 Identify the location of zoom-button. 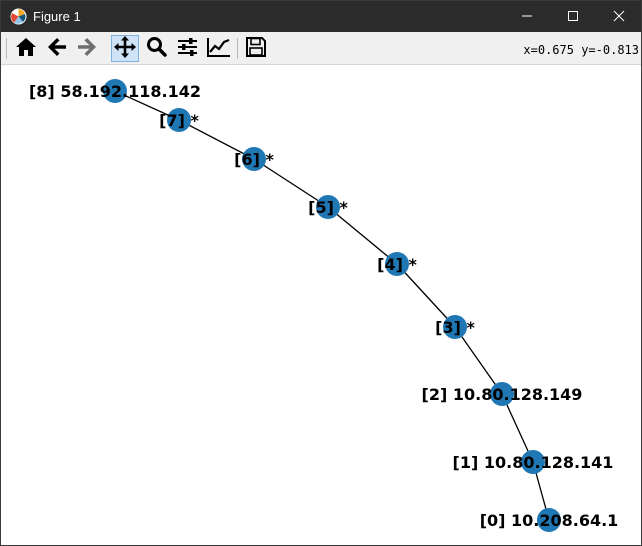
(156, 48).